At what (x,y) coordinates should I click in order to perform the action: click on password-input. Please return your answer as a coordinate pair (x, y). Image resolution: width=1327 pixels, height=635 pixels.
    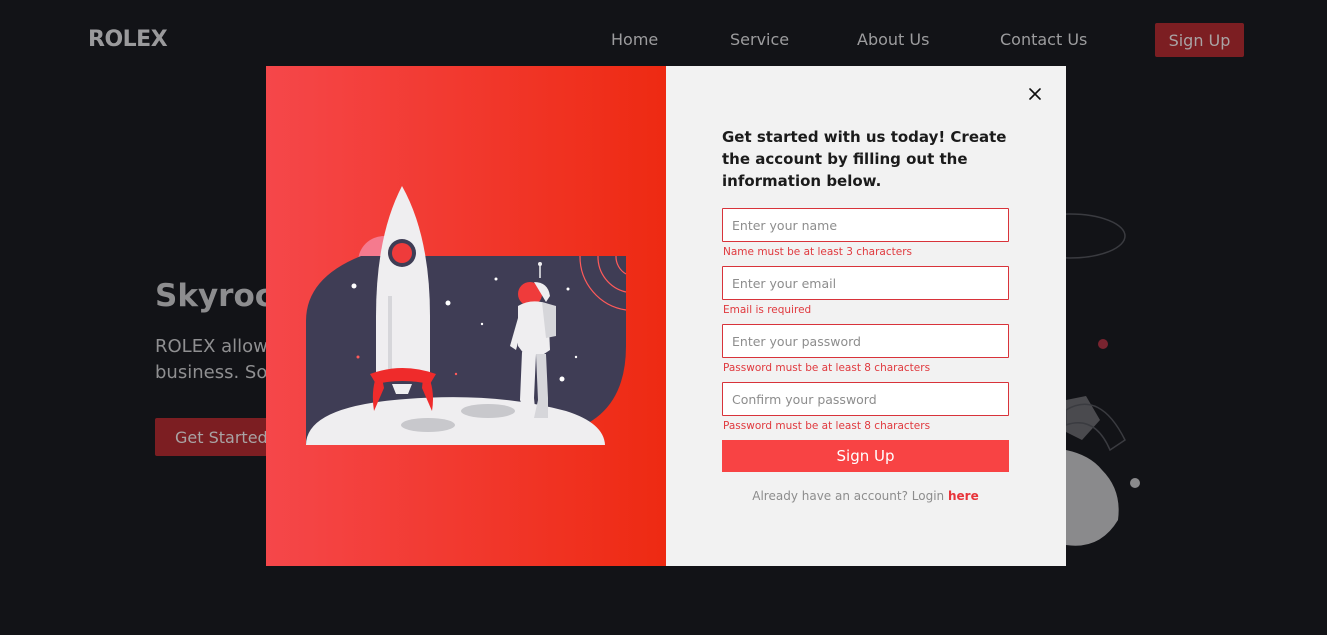
    Looking at the image, I should click on (865, 341).